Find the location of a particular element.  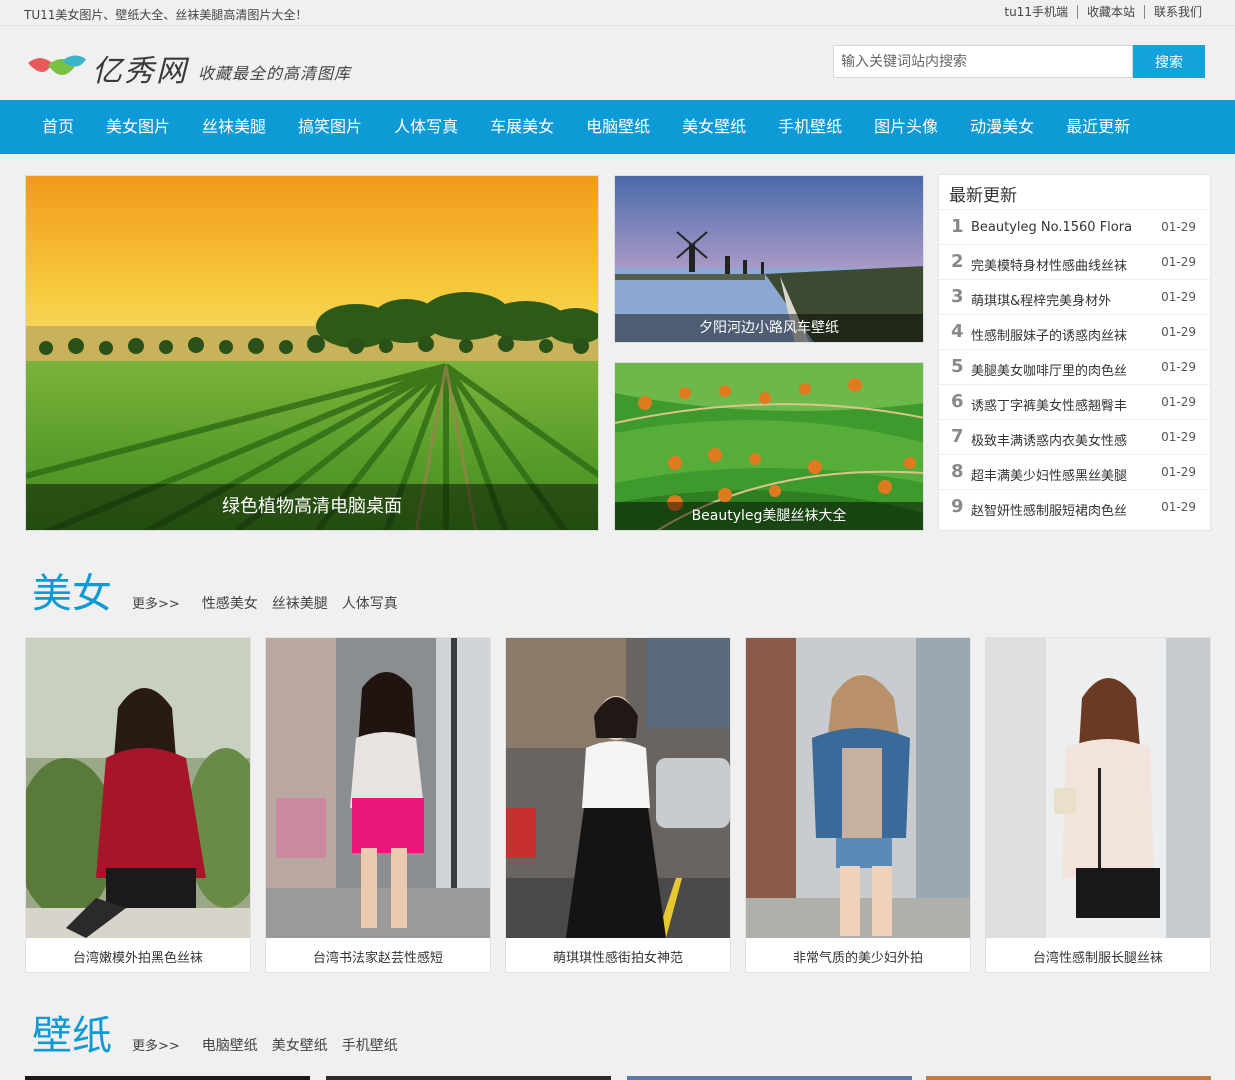

logo-name: 亿秀网 is located at coordinates (140, 71).